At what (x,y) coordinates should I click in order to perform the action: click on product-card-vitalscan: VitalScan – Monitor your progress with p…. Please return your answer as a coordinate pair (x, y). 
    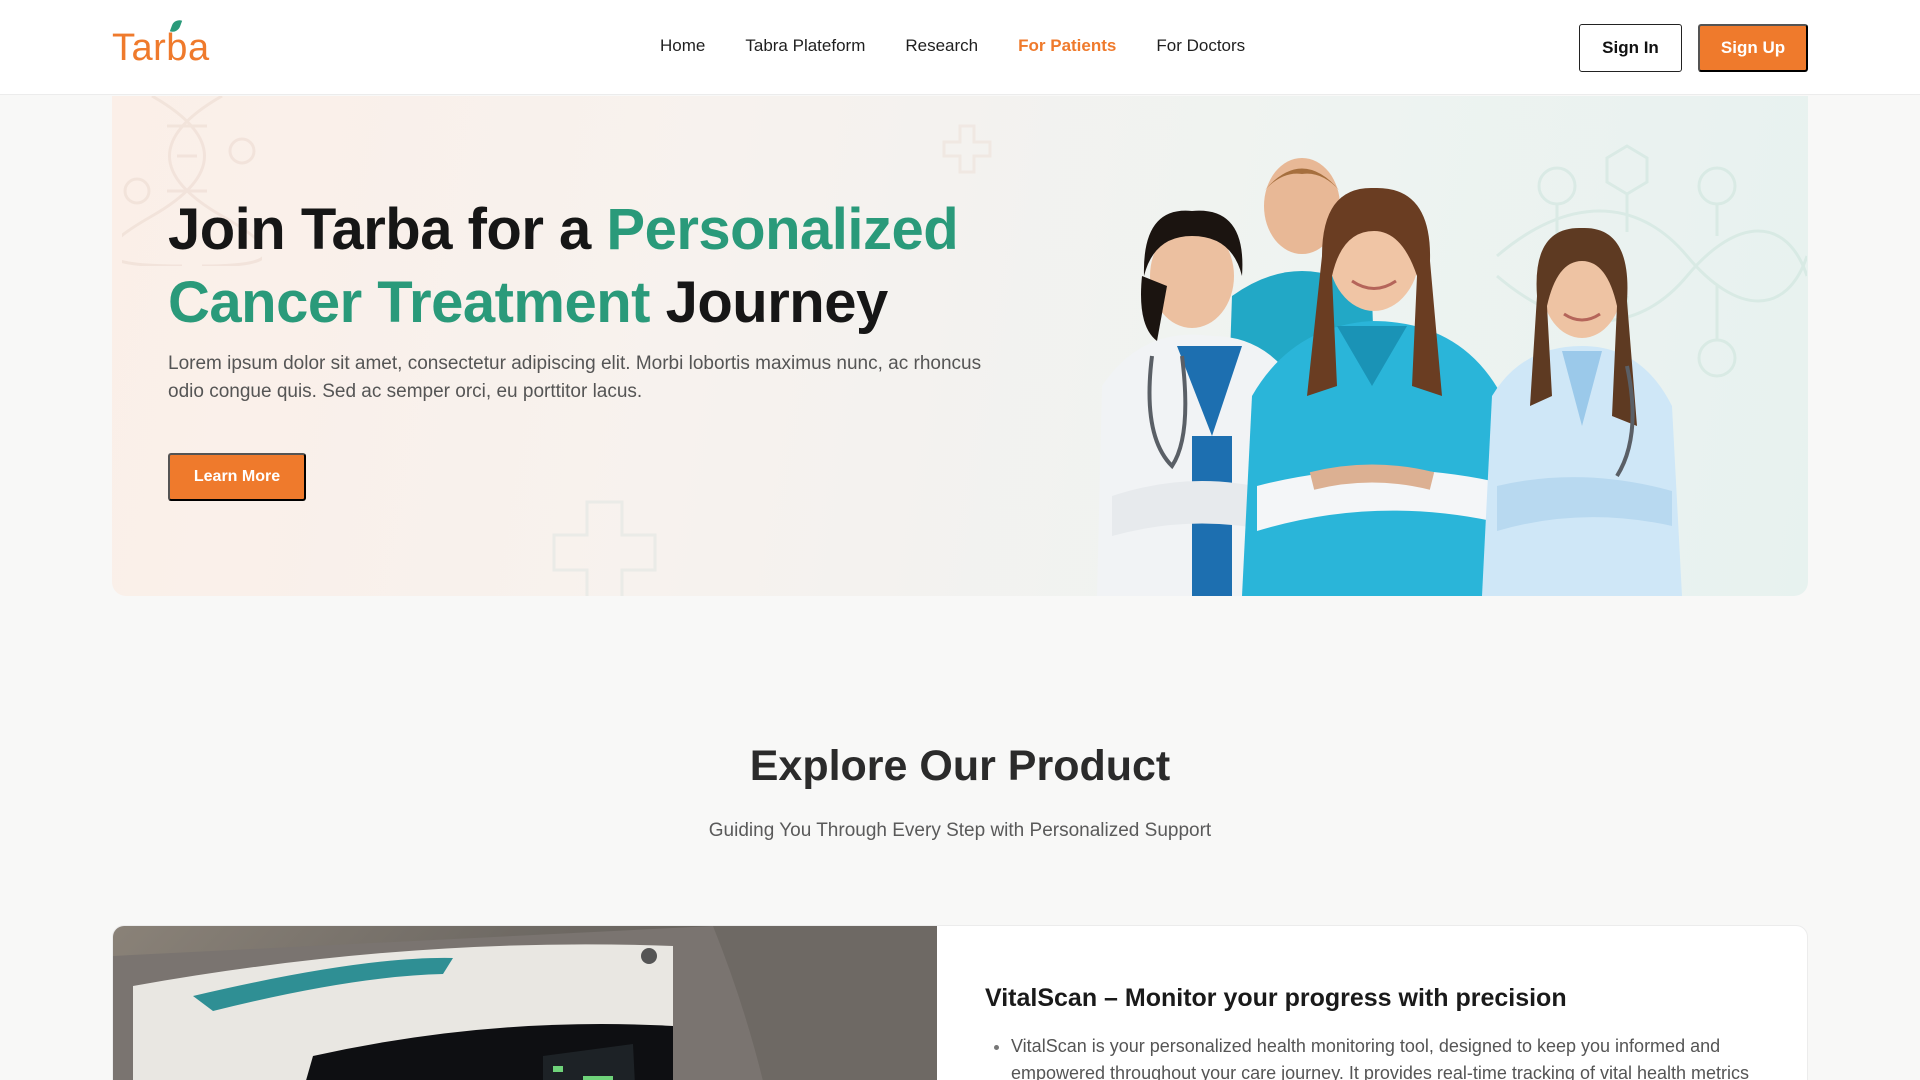
    Looking at the image, I should click on (960, 1002).